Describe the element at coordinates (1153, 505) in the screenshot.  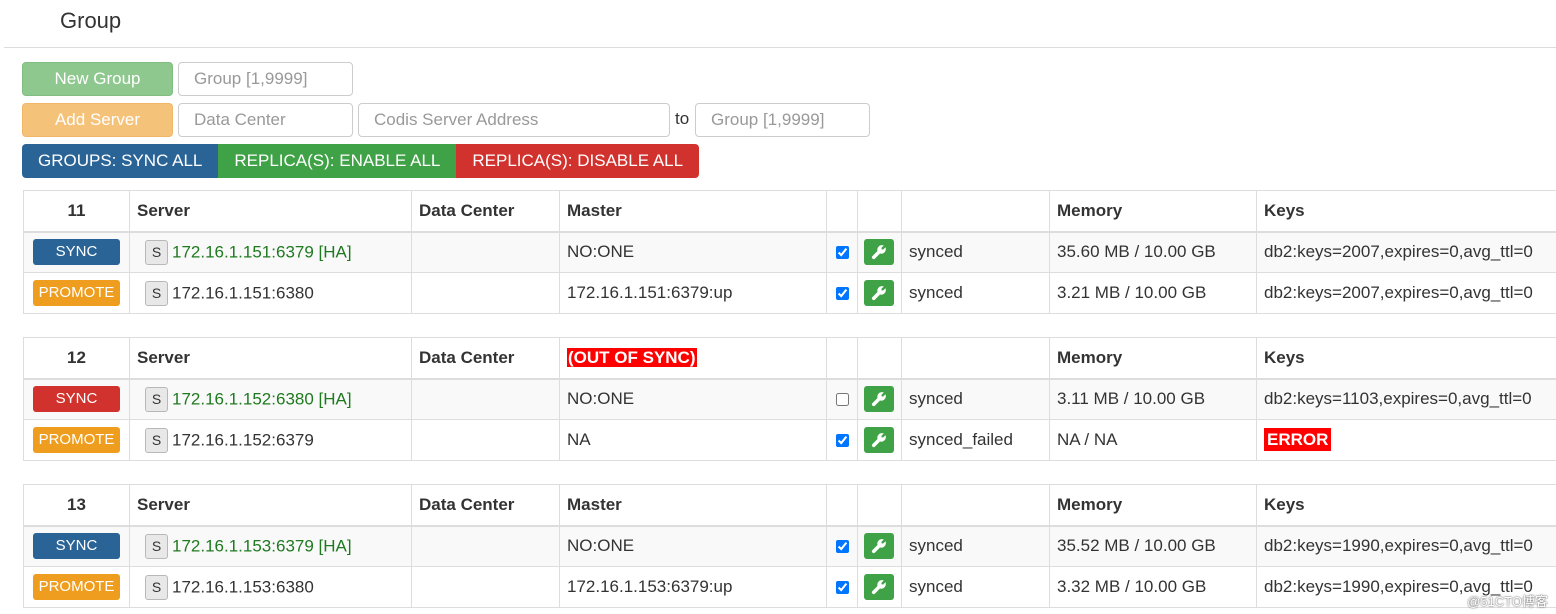
I see `memory-column-header: Memory` at that location.